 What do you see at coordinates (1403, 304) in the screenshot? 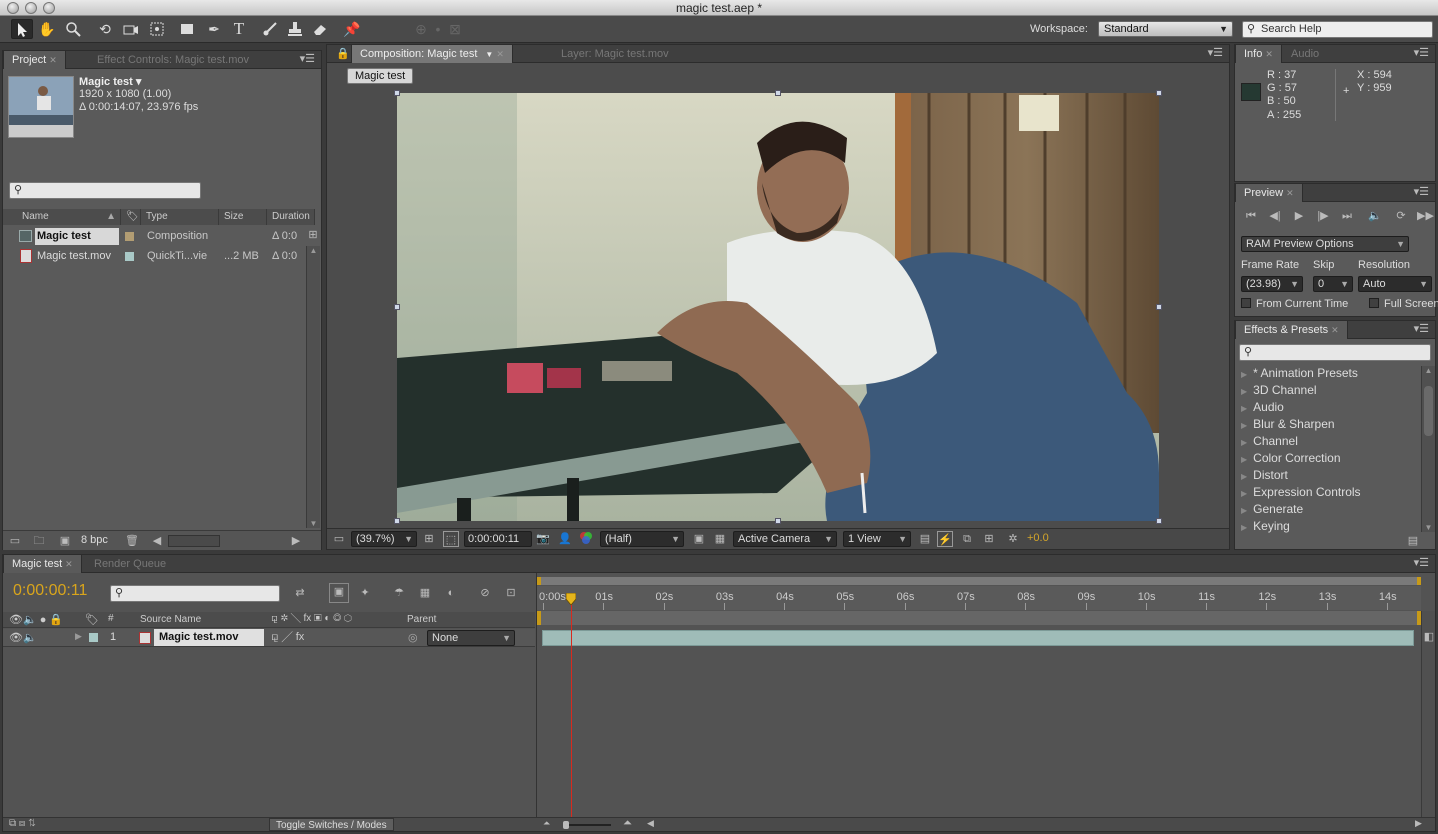
I see `full-screen-checkbox: Full Screen` at bounding box center [1403, 304].